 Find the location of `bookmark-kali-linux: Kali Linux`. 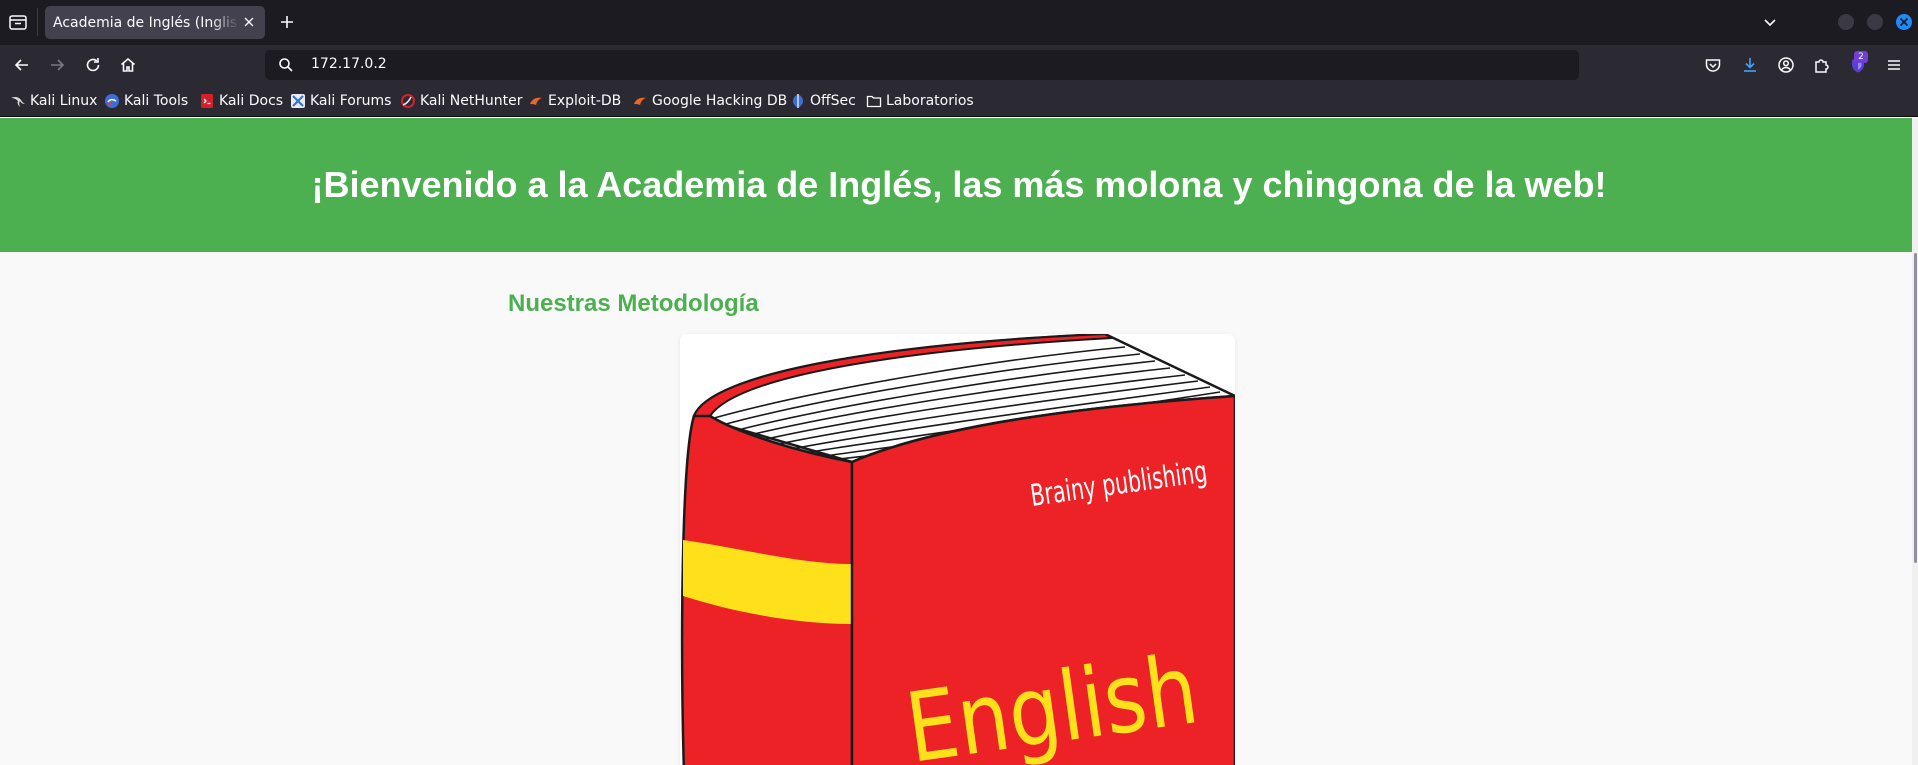

bookmark-kali-linux: Kali Linux is located at coordinates (53, 101).